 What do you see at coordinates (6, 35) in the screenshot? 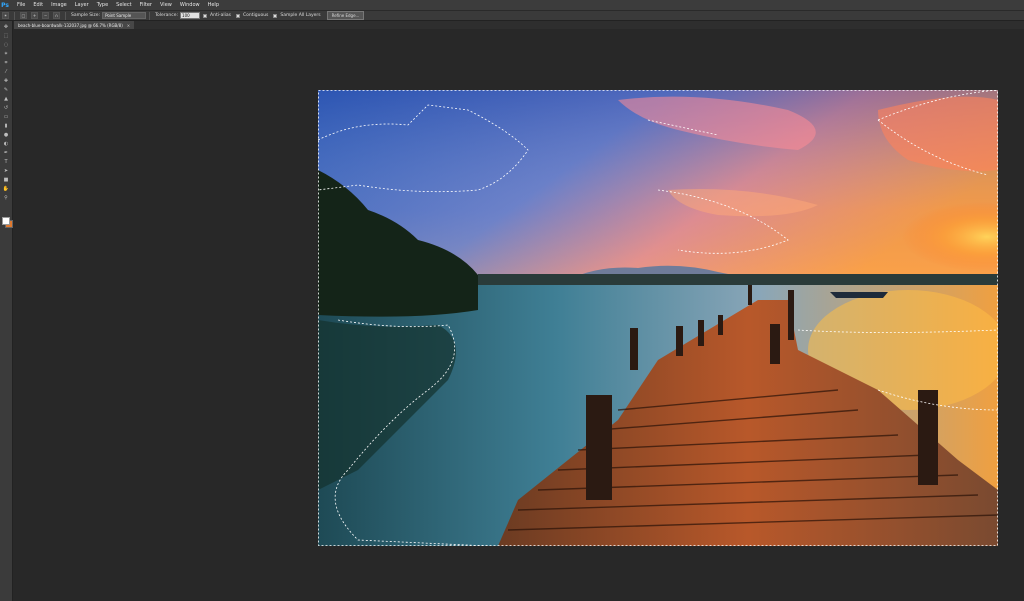
I see `marquee-icon: ⬚` at bounding box center [6, 35].